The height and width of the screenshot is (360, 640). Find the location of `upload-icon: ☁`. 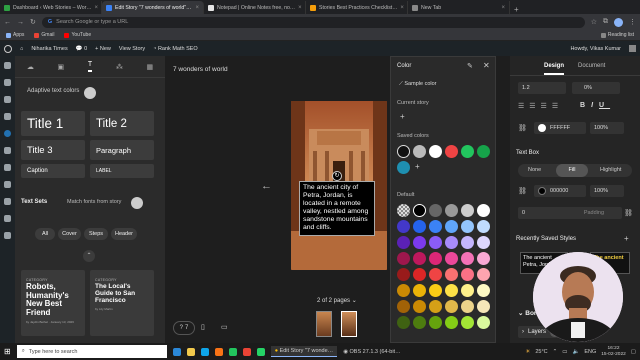

upload-icon: ☁ is located at coordinates (30, 67).